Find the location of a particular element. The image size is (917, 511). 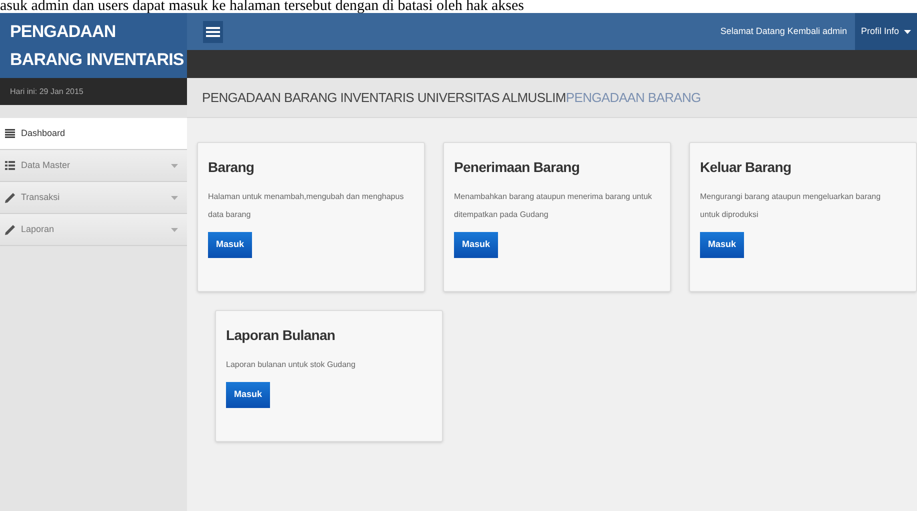

welcome-text: Selamat Datang Kembali admin is located at coordinates (783, 31).